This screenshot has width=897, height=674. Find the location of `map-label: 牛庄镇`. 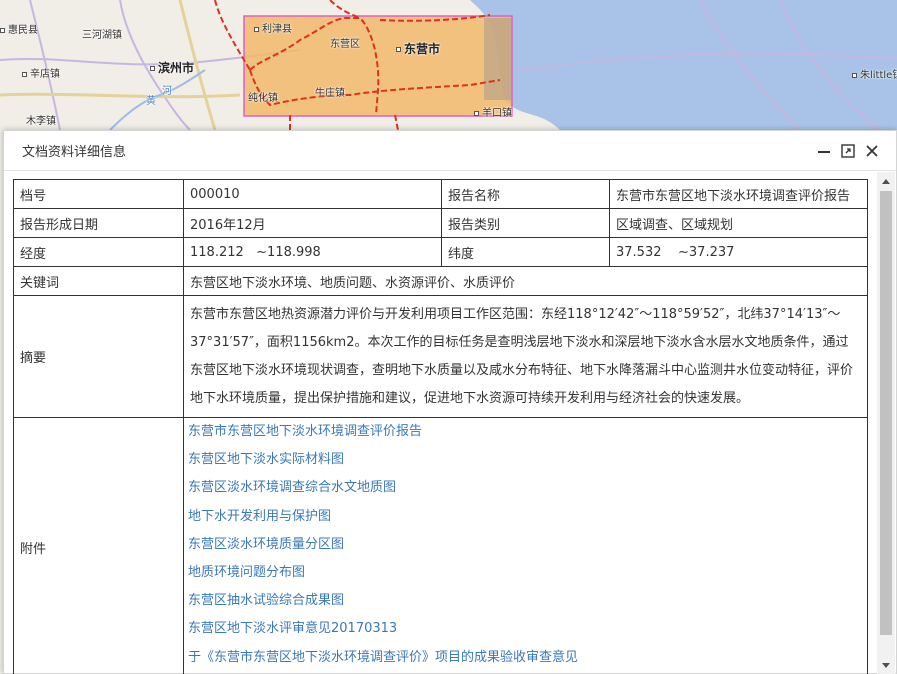

map-label: 牛庄镇 is located at coordinates (330, 93).